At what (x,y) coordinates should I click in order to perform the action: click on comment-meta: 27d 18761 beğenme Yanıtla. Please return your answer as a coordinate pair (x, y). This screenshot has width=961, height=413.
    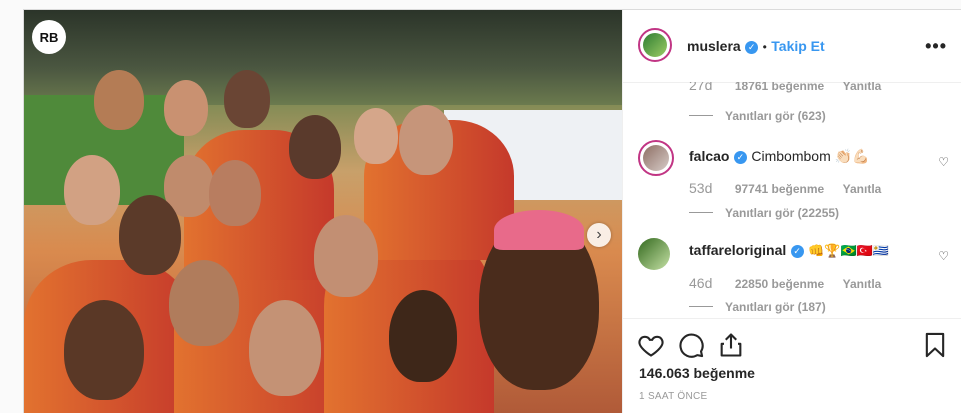
    Looking at the image, I should click on (785, 88).